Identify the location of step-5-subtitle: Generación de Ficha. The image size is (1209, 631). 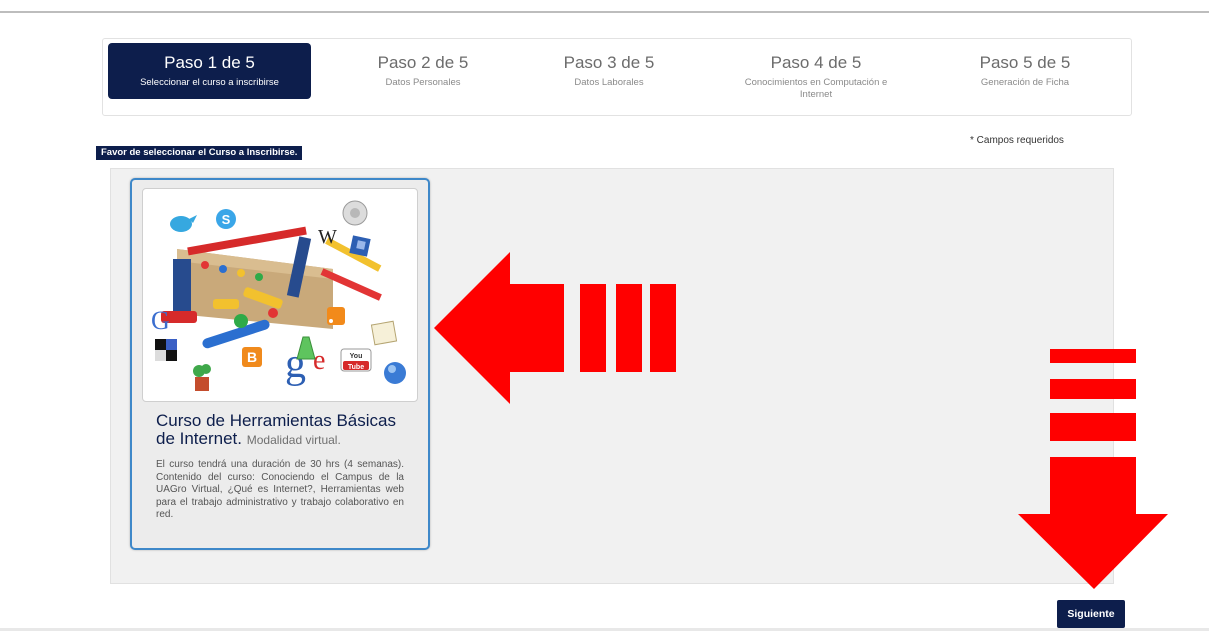
(1025, 82).